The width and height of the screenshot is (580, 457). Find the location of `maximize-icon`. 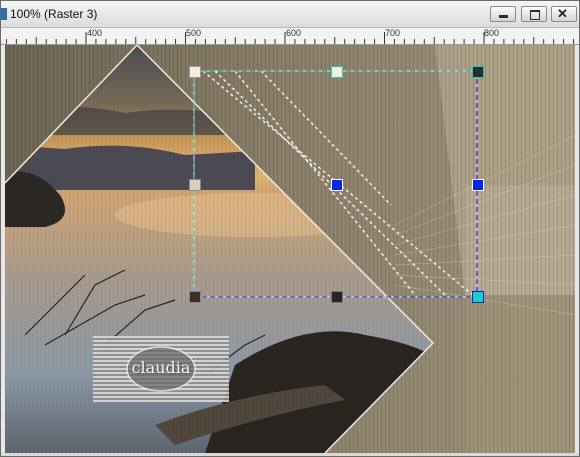

maximize-icon is located at coordinates (535, 15).